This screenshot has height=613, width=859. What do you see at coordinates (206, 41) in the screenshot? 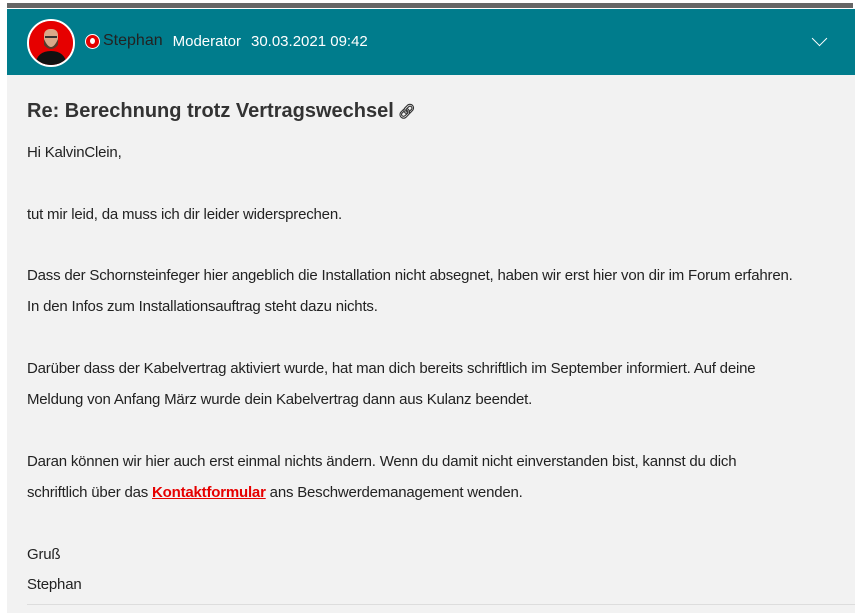
I see `author-role: Moderator` at bounding box center [206, 41].